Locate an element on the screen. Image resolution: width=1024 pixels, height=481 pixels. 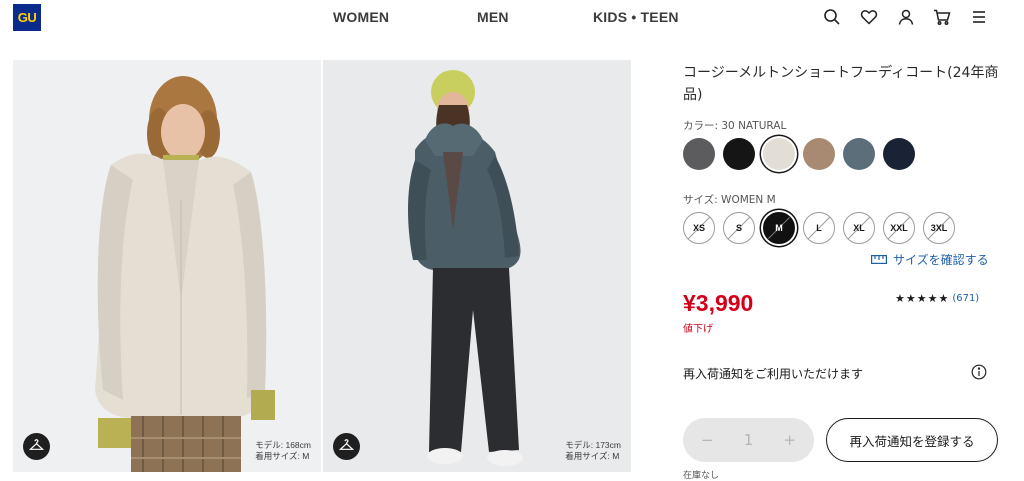
size-option: XXL is located at coordinates (899, 228).